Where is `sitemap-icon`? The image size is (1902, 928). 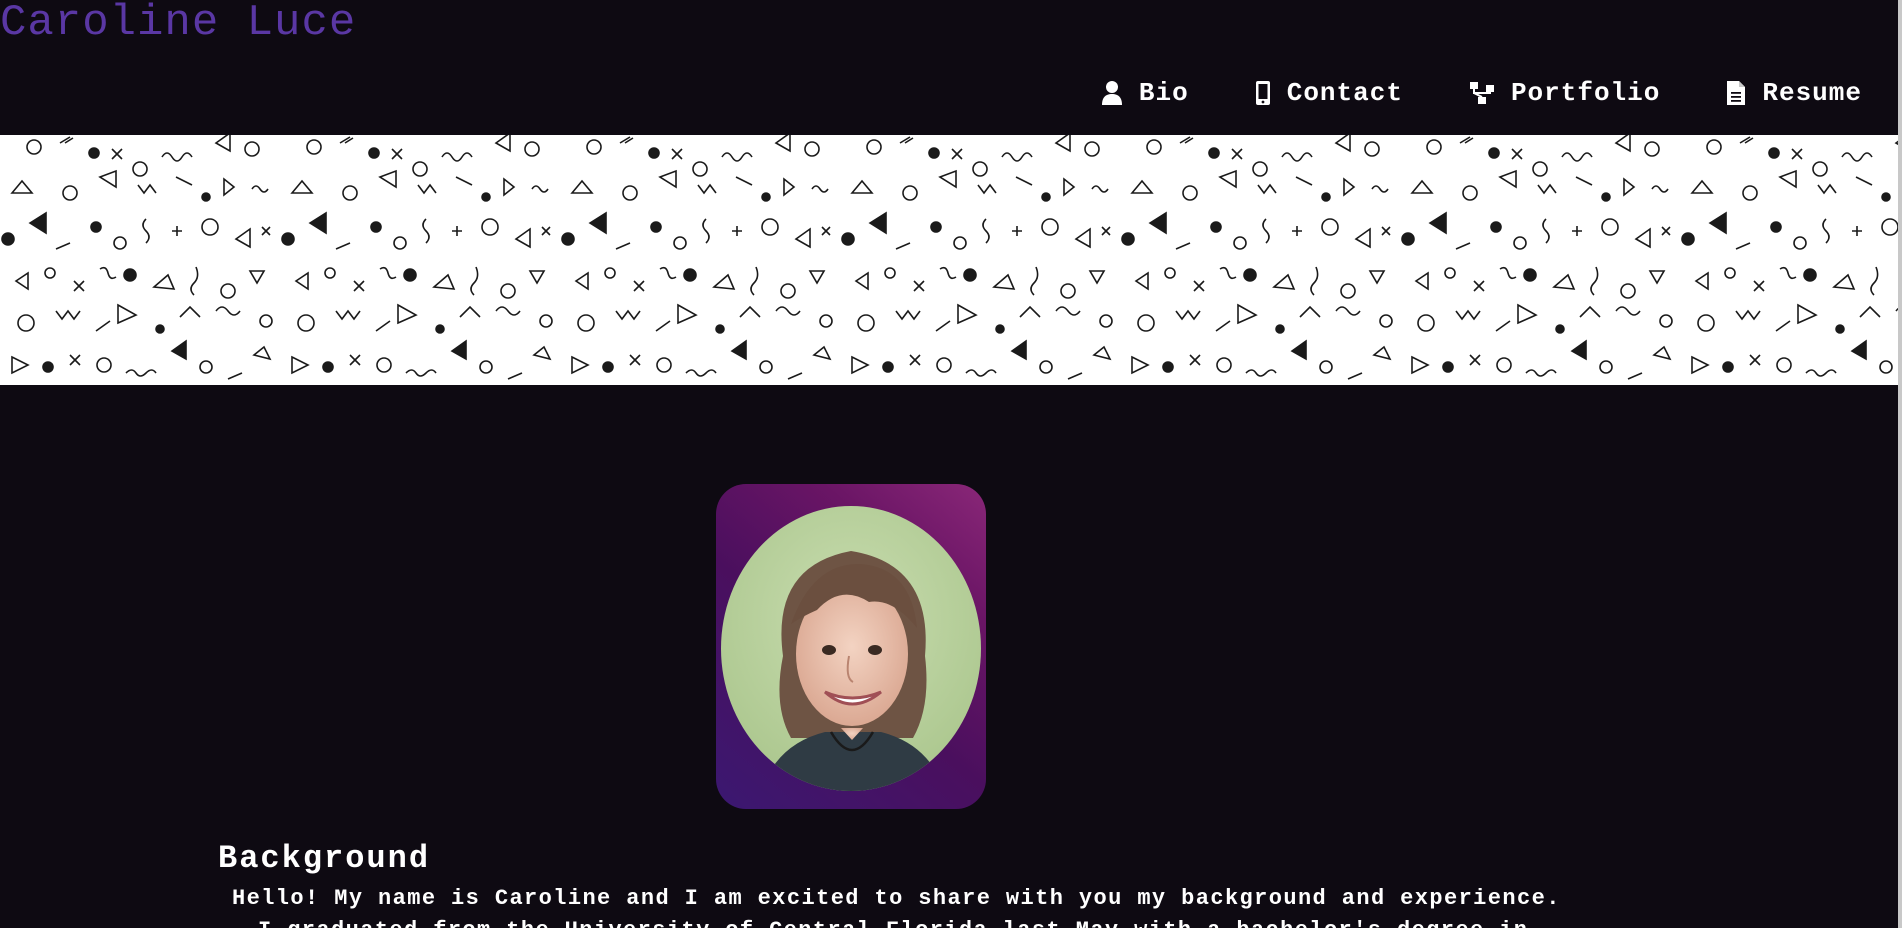 sitemap-icon is located at coordinates (1481, 93).